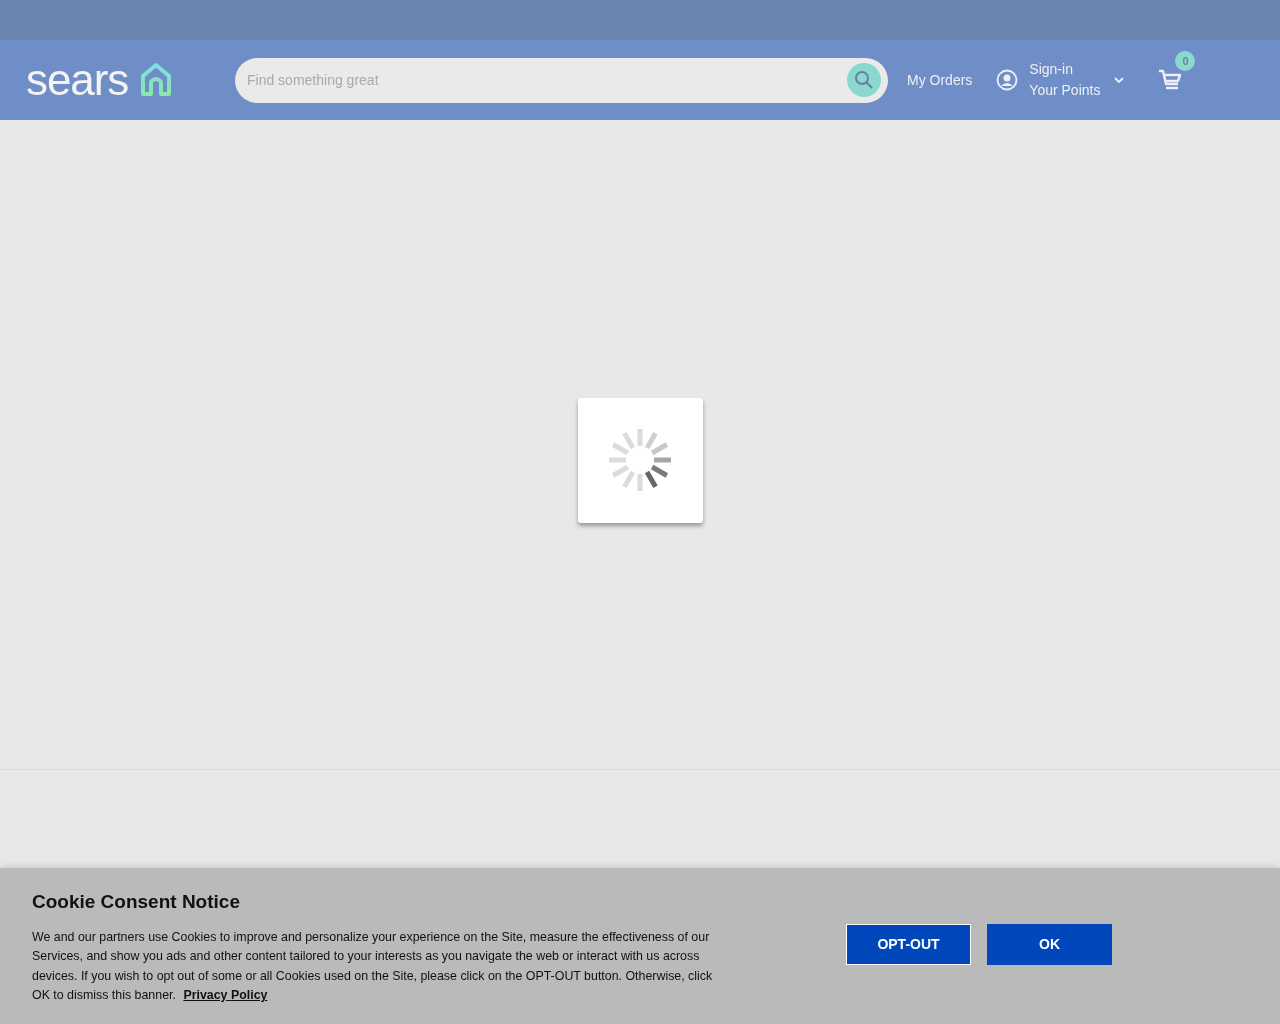 Image resolution: width=1280 pixels, height=1024 pixels. Describe the element at coordinates (908, 944) in the screenshot. I see `opt-out-button: OPT-OUT` at that location.